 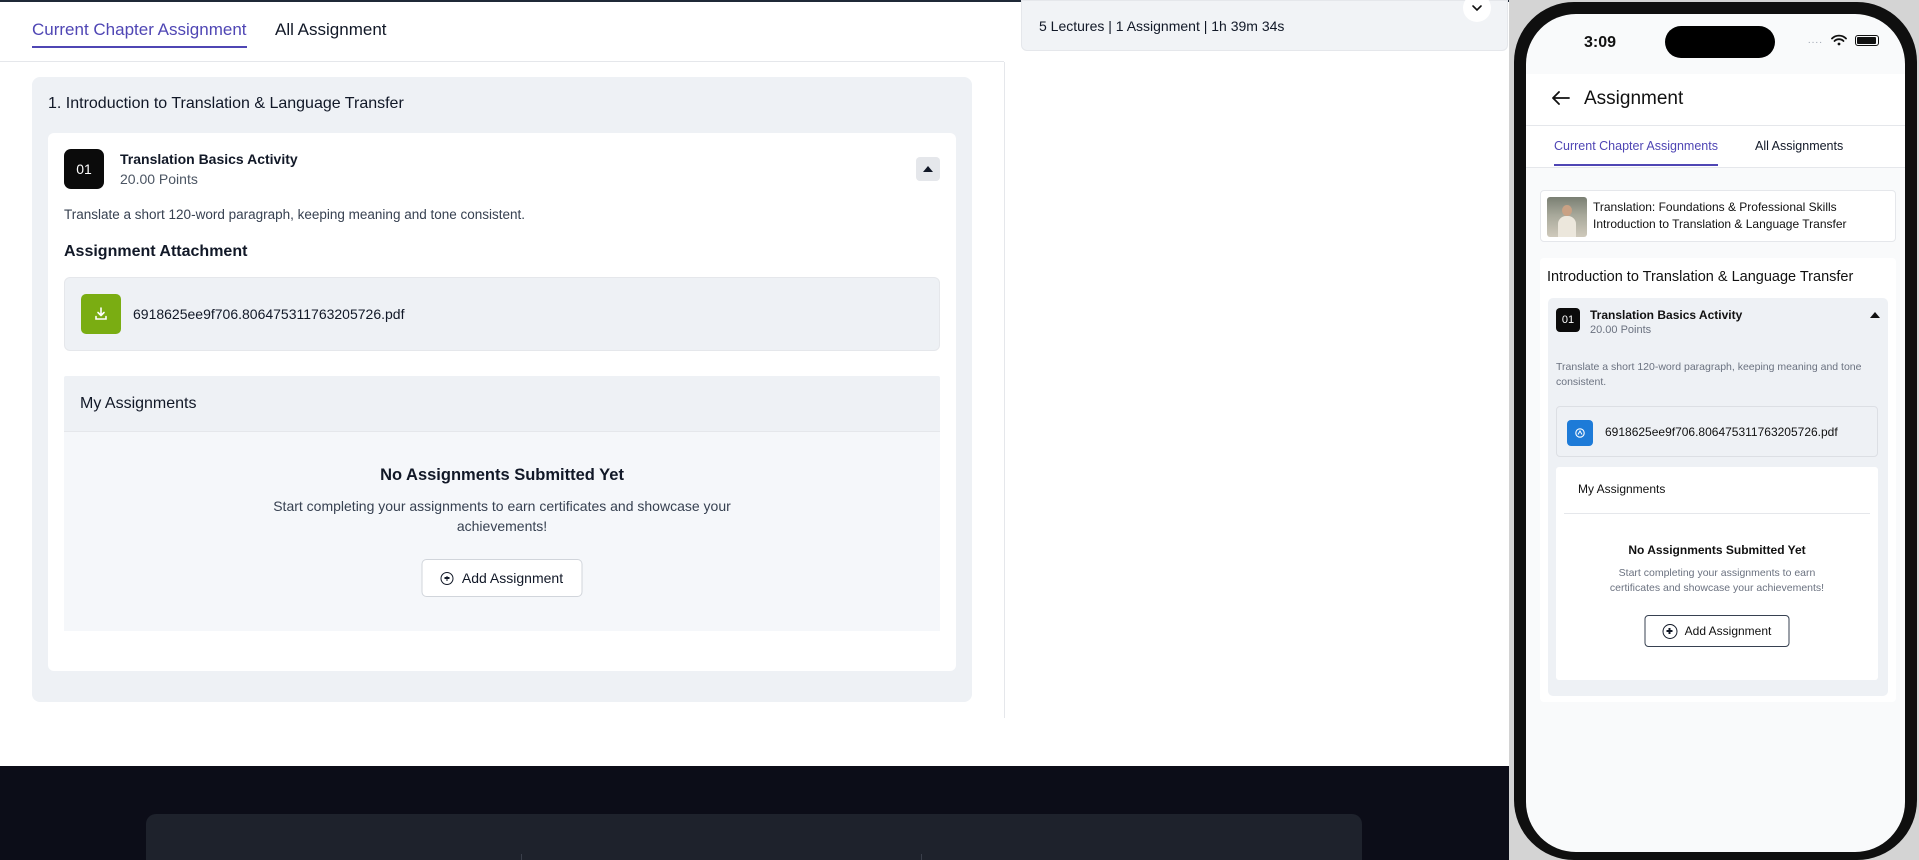 I want to click on assignment-title: Translation Basics Activity, so click(x=209, y=159).